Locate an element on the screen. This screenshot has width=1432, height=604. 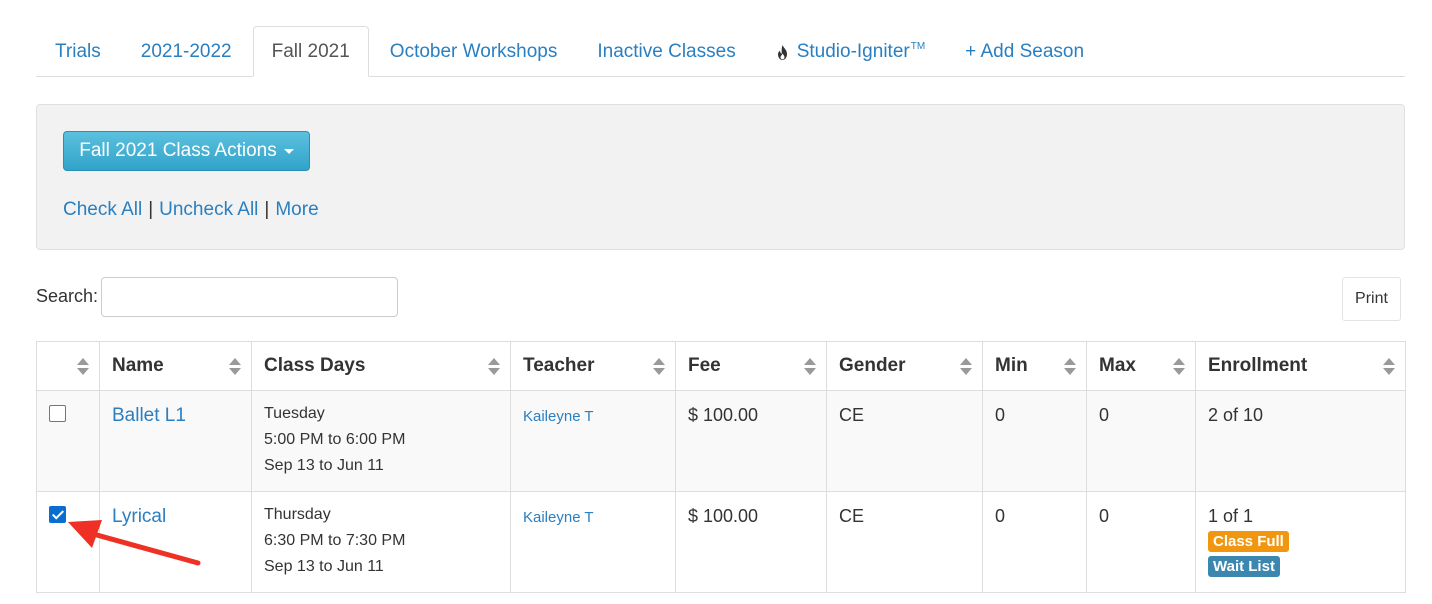
row-checkbox is located at coordinates (57, 413).